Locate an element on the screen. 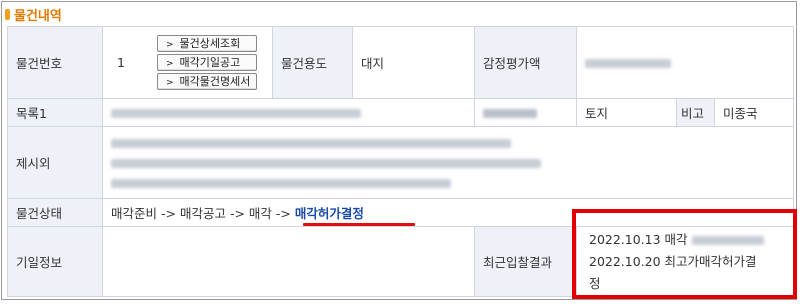  status-underline-annotation is located at coordinates (359, 224).